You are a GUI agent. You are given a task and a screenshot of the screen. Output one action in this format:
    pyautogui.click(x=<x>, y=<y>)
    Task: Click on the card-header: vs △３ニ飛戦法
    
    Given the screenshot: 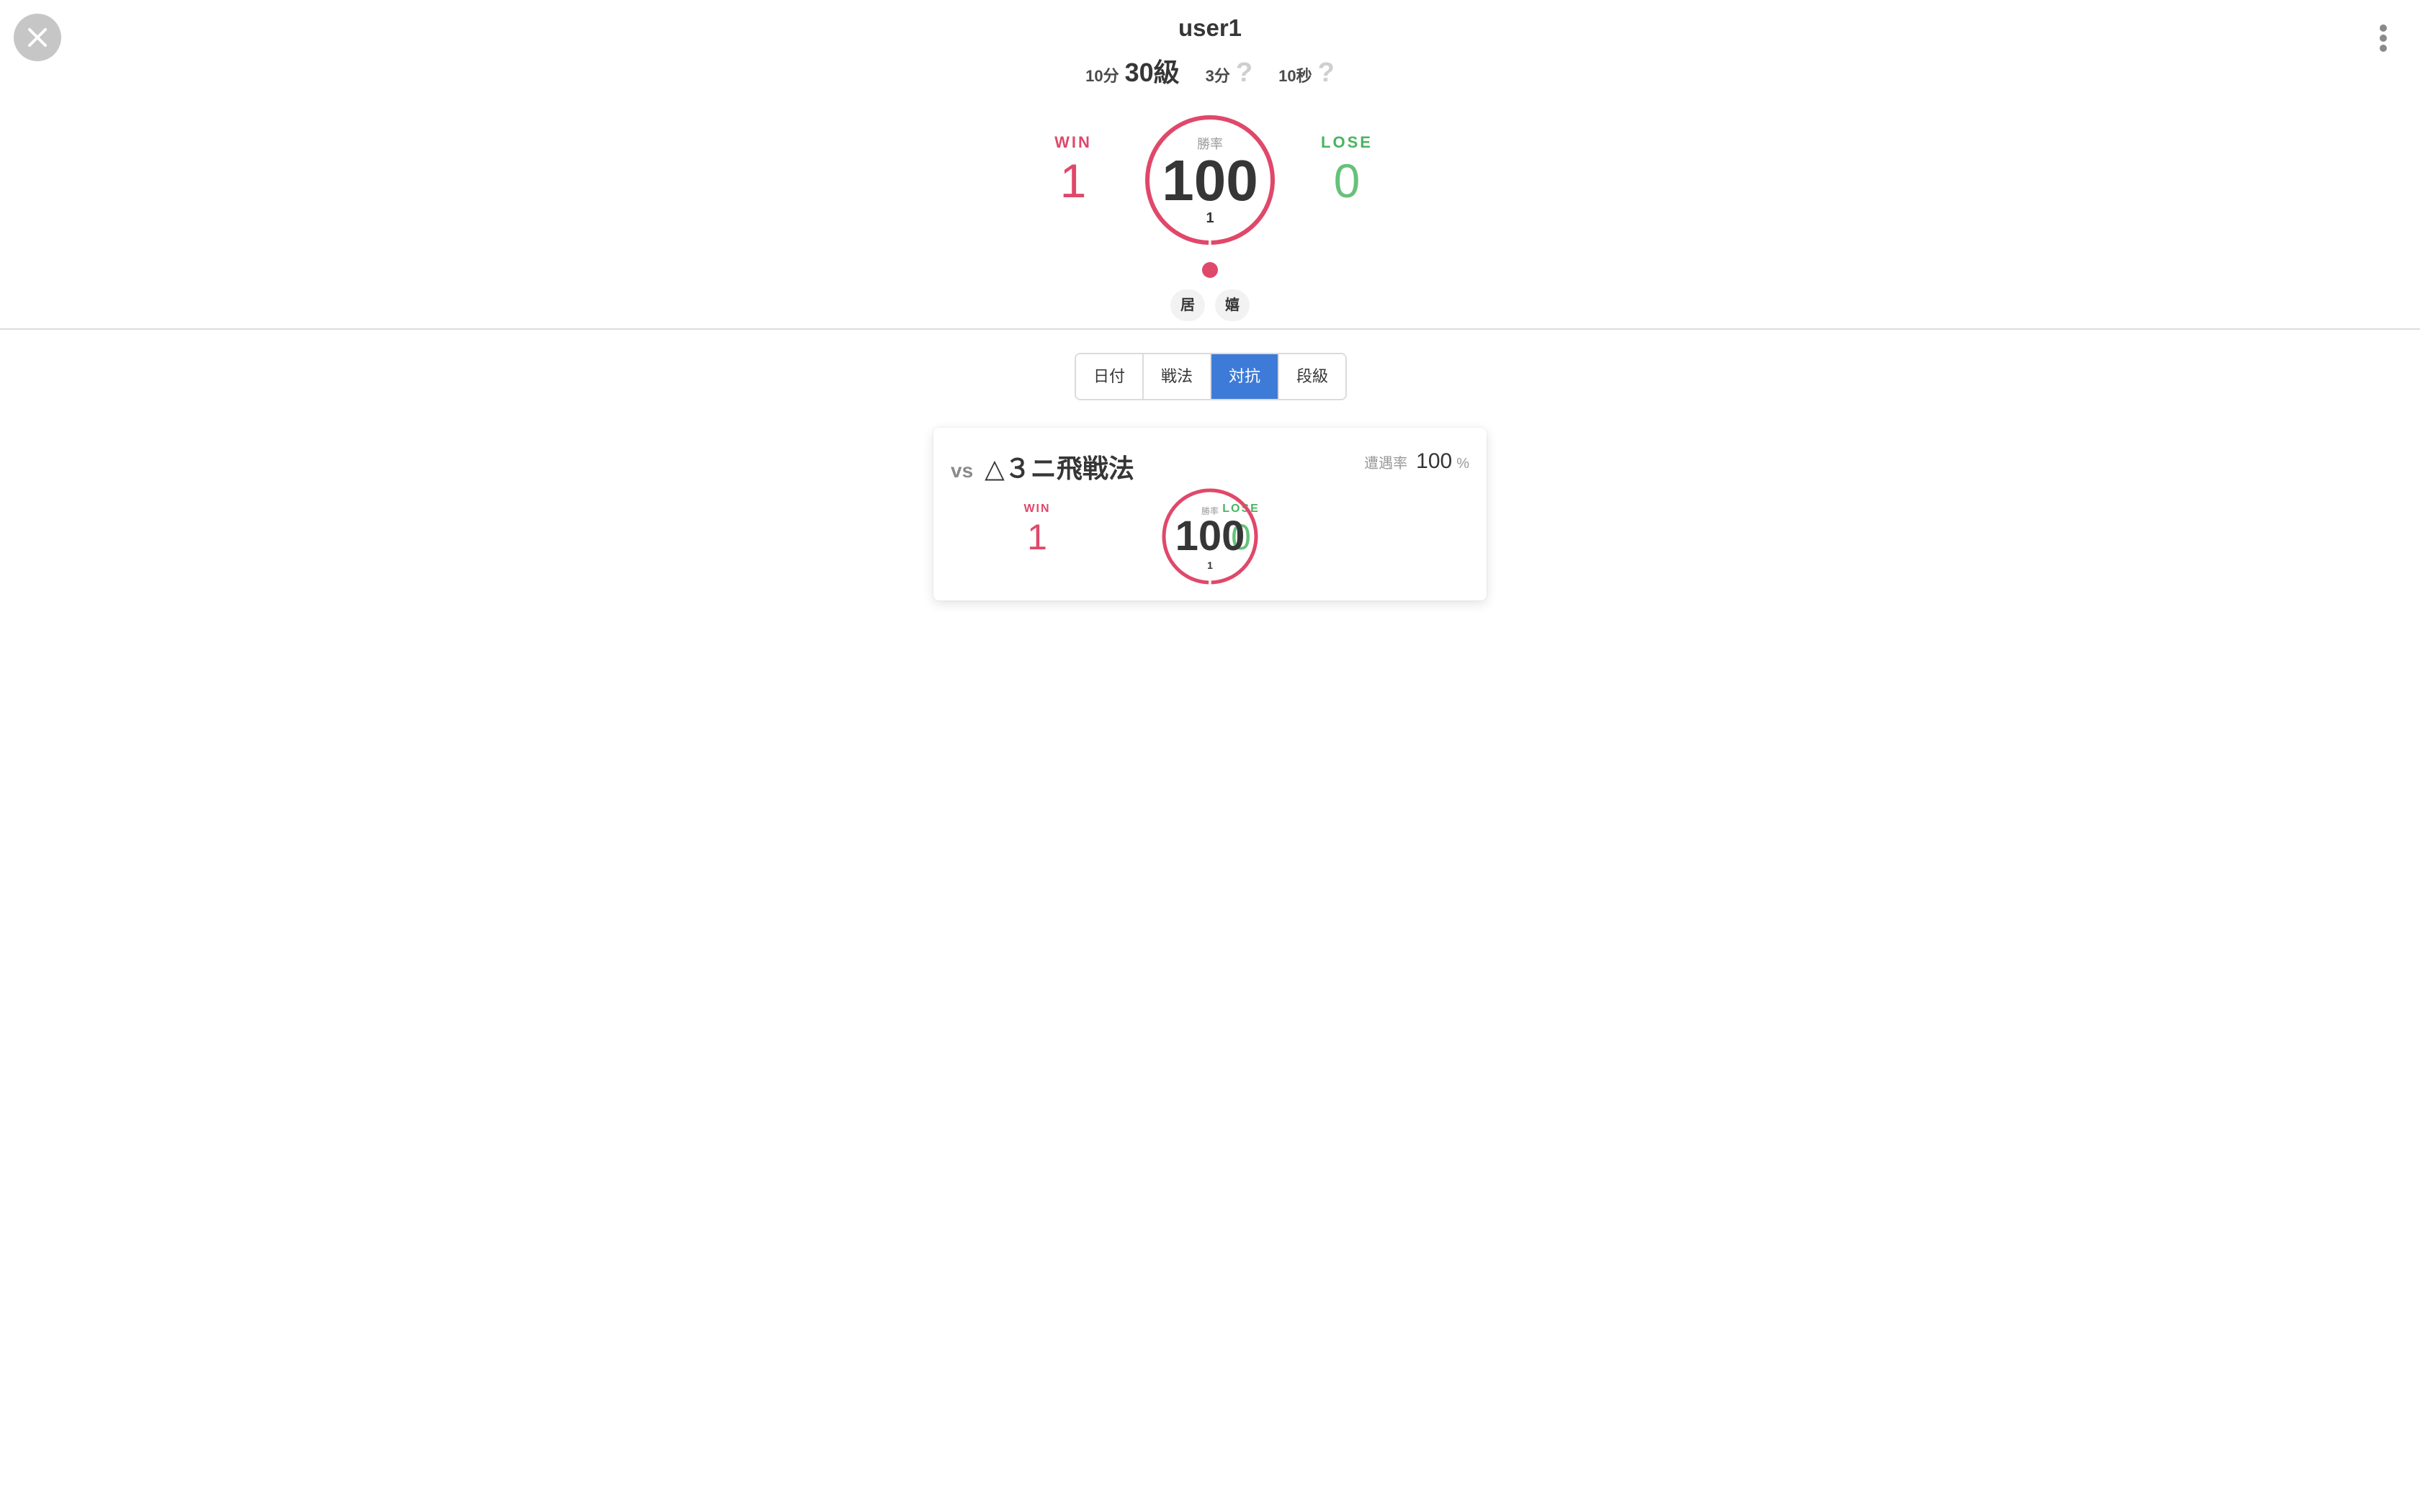 What is the action you would take?
    pyautogui.click(x=1042, y=466)
    